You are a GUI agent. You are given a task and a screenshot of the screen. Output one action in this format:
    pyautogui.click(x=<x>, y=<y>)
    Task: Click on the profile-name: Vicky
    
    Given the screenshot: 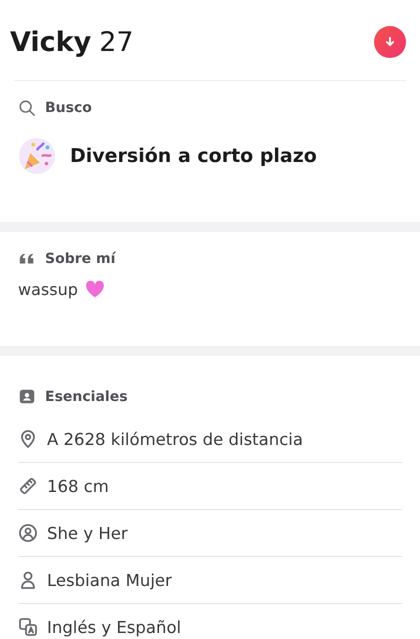 What is the action you would take?
    pyautogui.click(x=51, y=42)
    